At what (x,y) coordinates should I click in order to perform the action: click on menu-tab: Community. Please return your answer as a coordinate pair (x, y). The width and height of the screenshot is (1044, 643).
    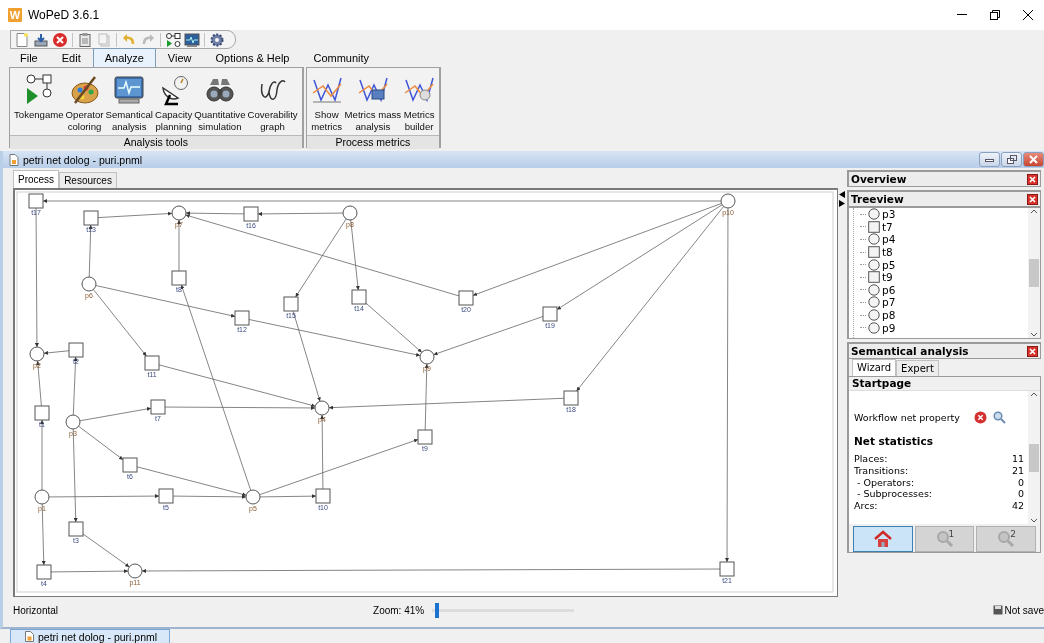
    Looking at the image, I should click on (341, 57).